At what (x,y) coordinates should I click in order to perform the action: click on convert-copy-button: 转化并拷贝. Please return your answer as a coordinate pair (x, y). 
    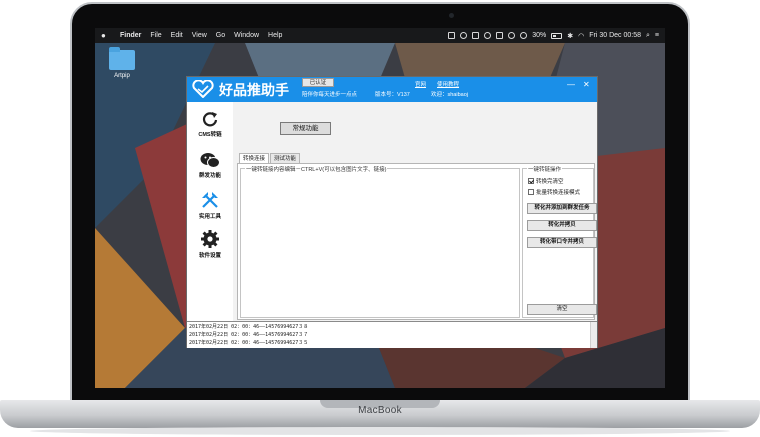
    Looking at the image, I should click on (562, 225).